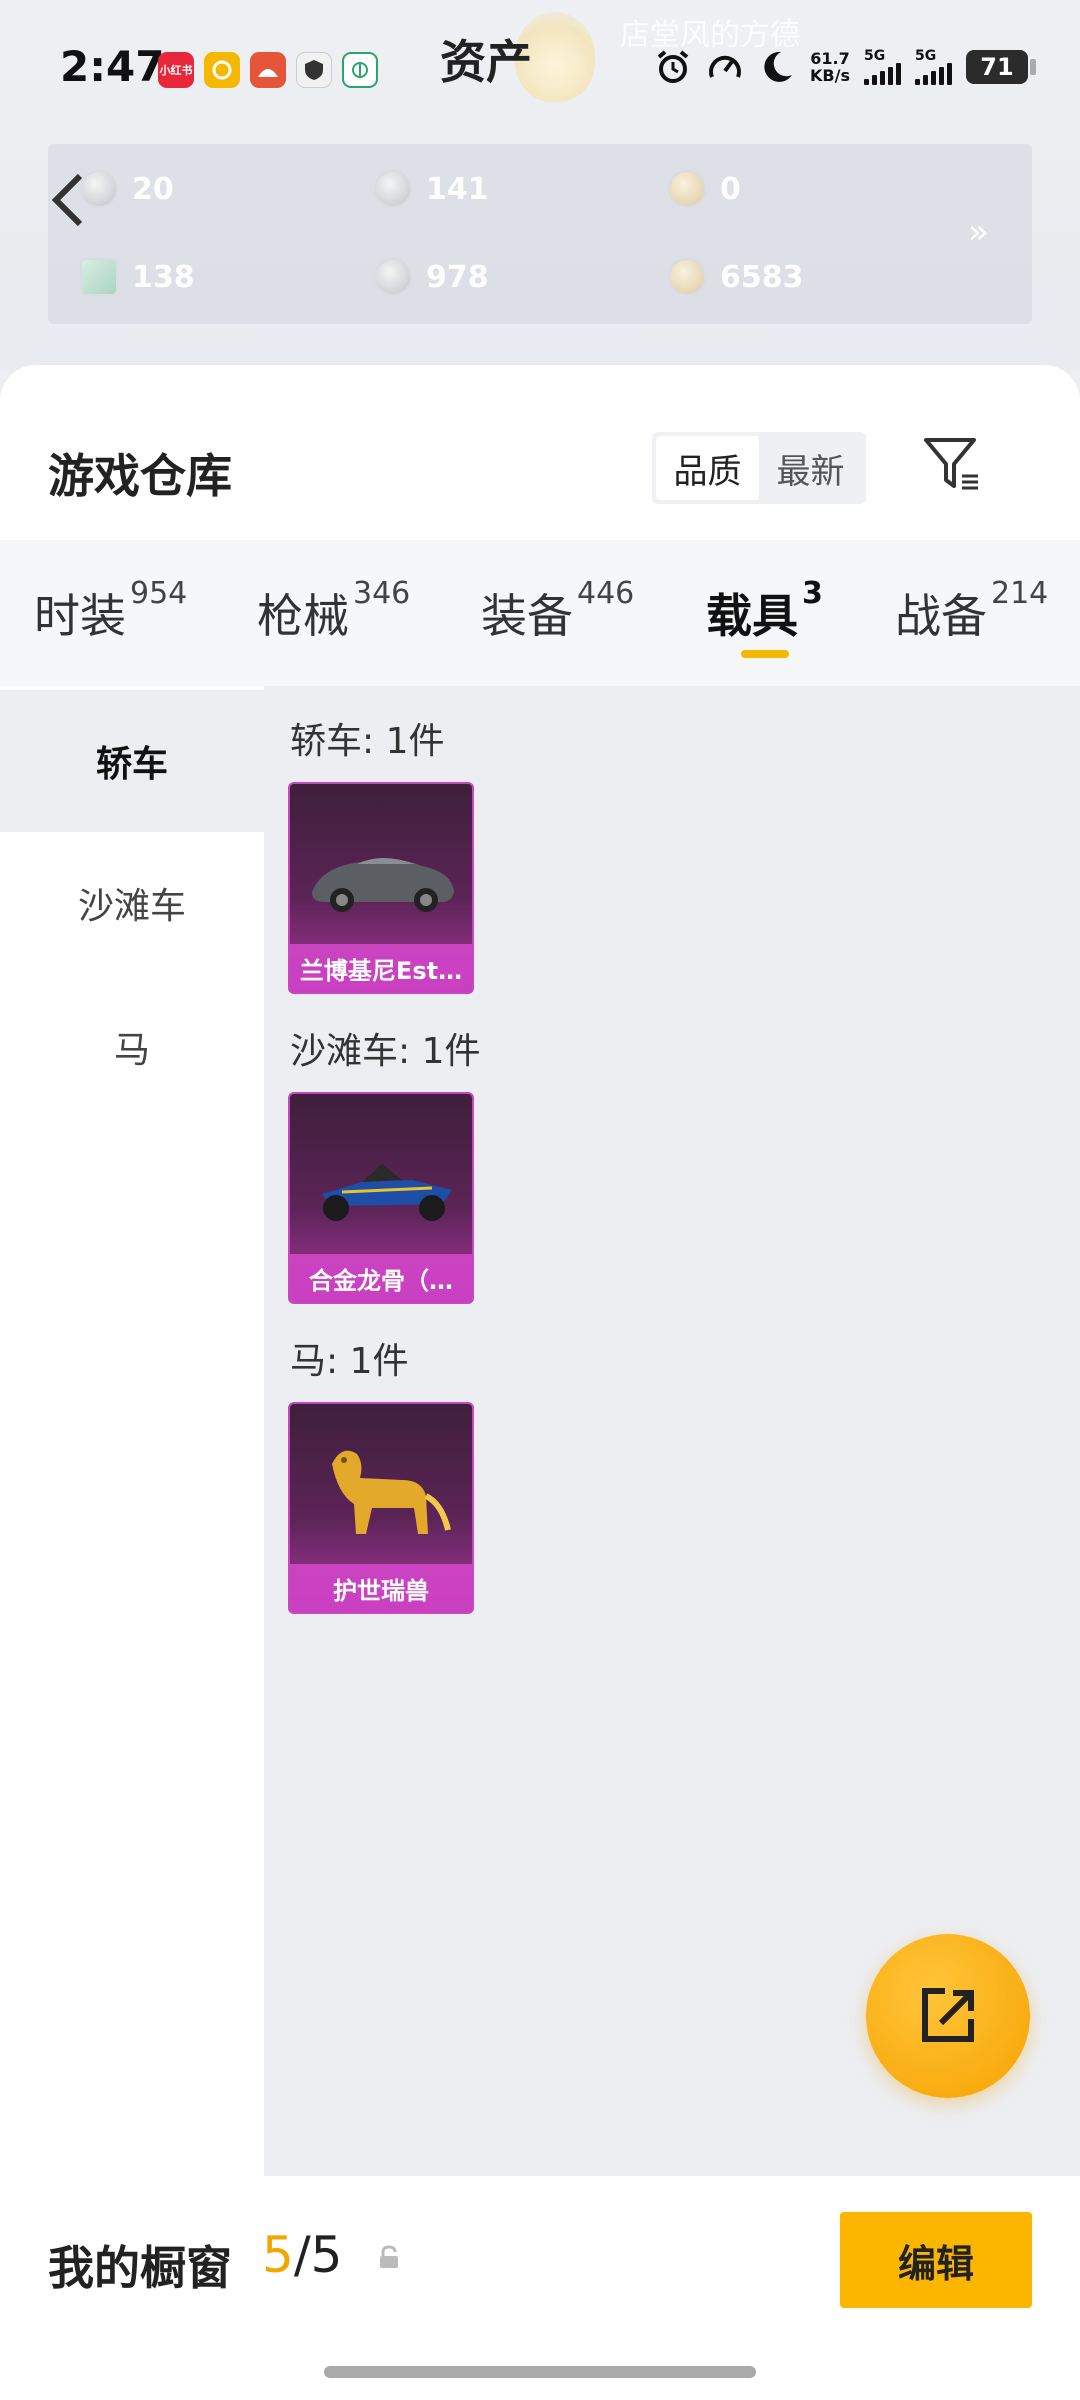 The width and height of the screenshot is (1080, 2400). Describe the element at coordinates (360, 70) in the screenshot. I see `bank-app-icon` at that location.